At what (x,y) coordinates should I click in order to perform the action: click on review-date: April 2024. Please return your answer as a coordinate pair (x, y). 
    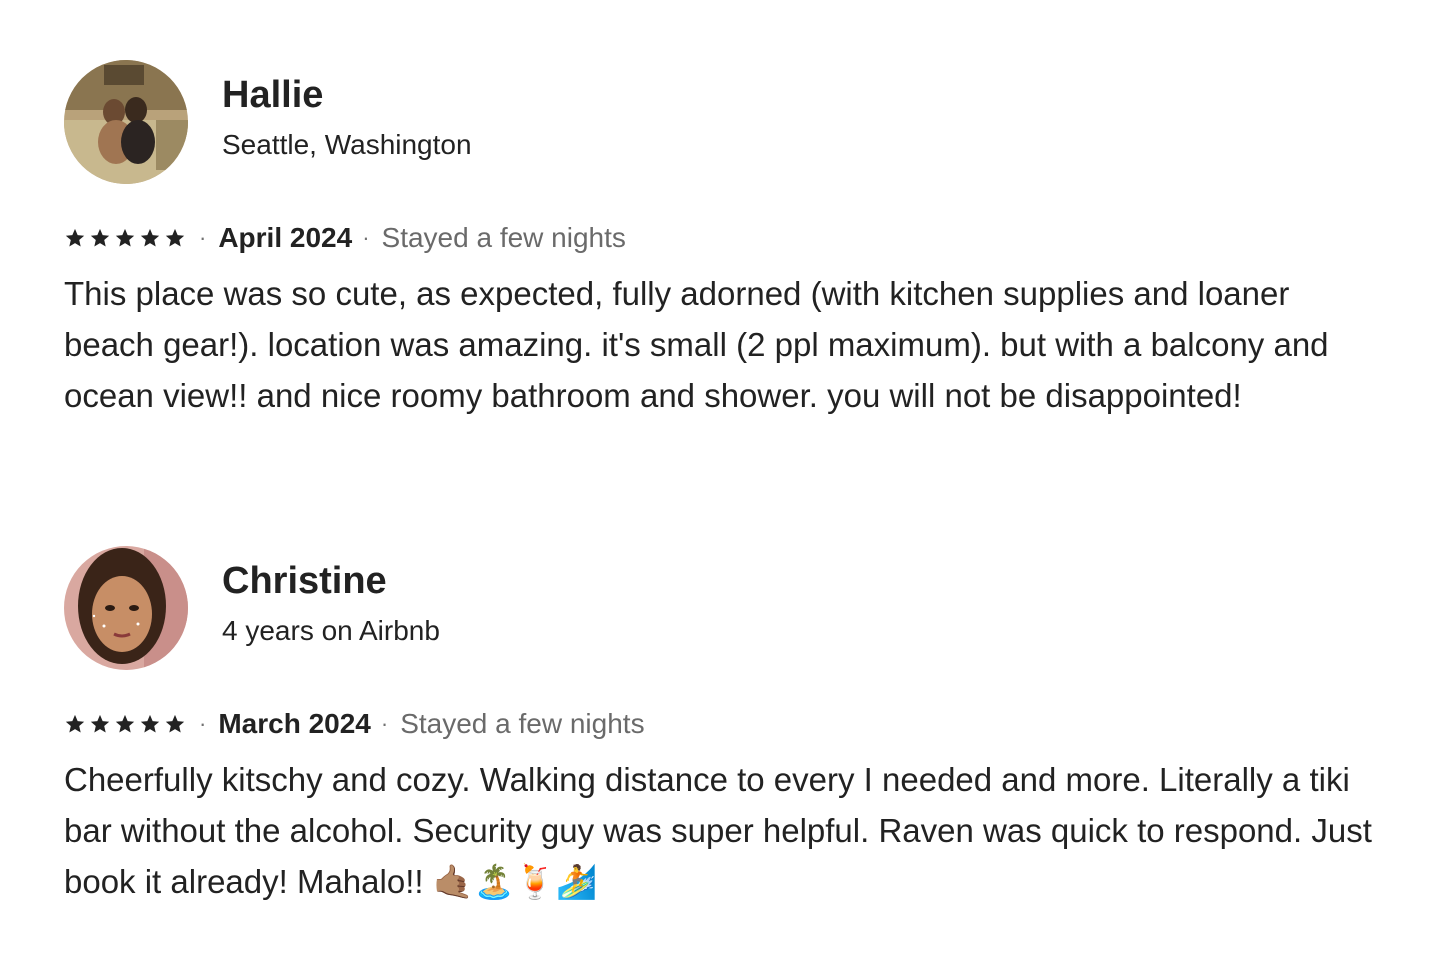
    Looking at the image, I should click on (285, 237).